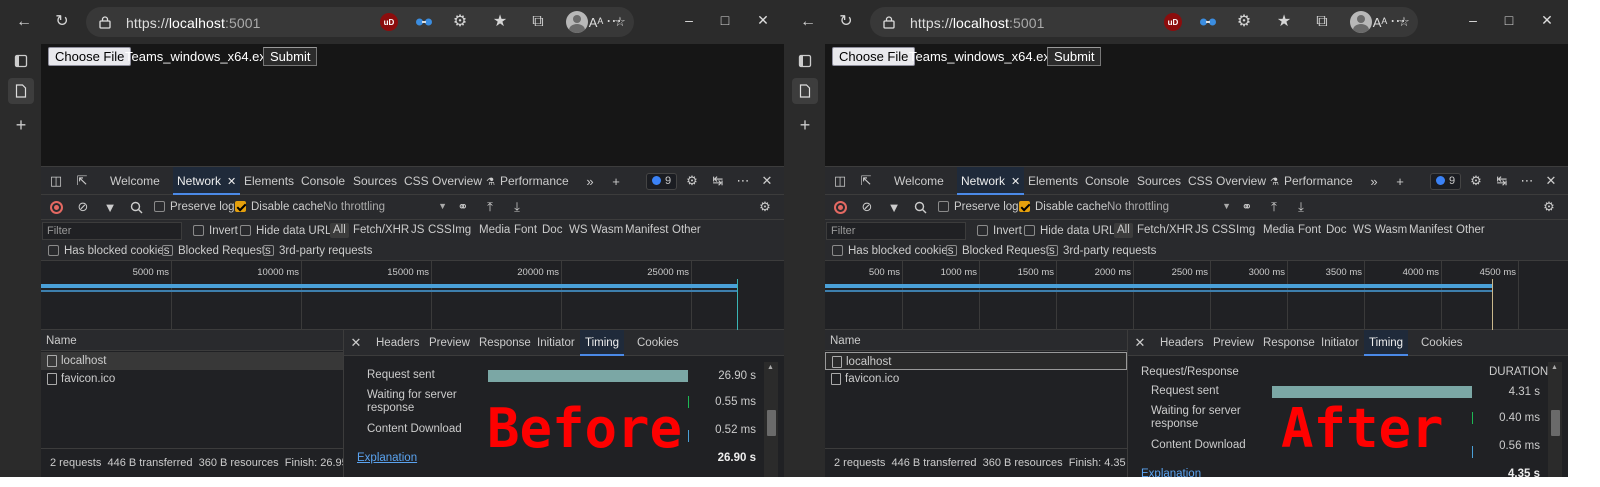 This screenshot has height=487, width=1600. I want to click on favorites-icon: ★, so click(1284, 22).